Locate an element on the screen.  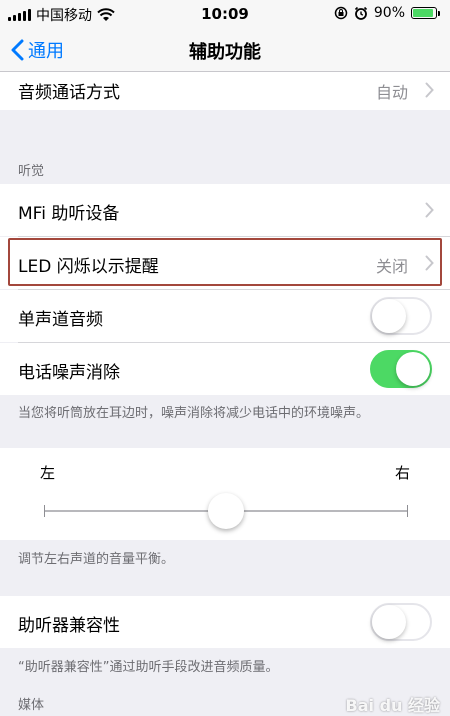
hac-toggle is located at coordinates (401, 622).